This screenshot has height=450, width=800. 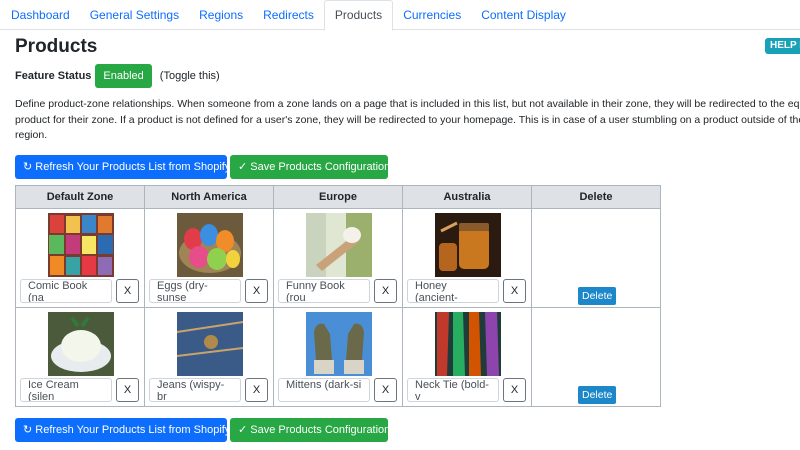 I want to click on toggle-hint: (Toggle this), so click(x=189, y=76).